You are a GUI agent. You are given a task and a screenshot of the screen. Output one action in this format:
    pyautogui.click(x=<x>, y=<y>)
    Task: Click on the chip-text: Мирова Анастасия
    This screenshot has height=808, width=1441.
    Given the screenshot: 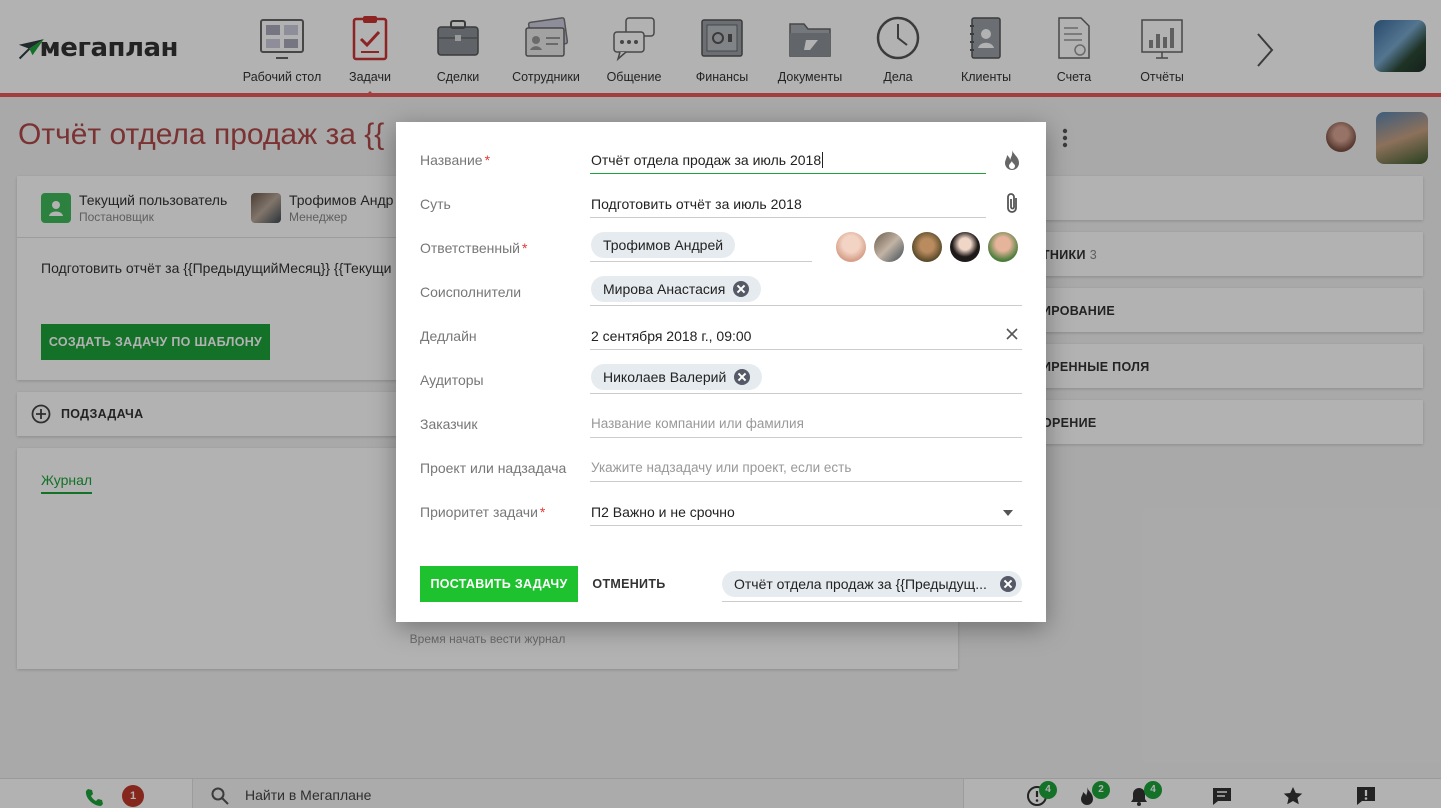 What is the action you would take?
    pyautogui.click(x=664, y=289)
    